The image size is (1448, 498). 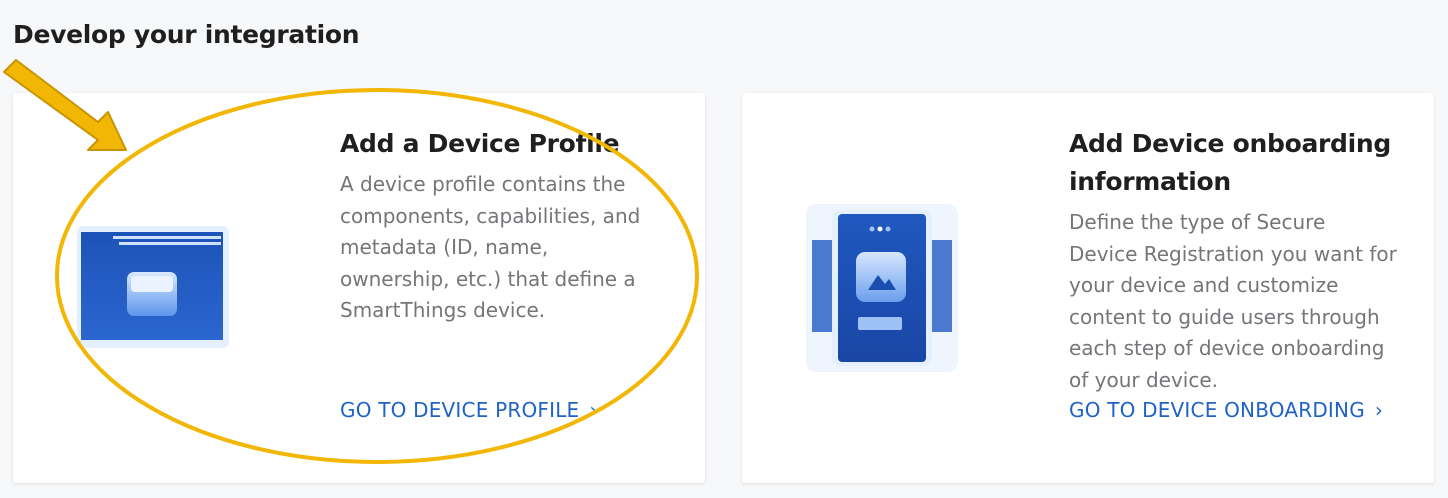 What do you see at coordinates (186, 34) in the screenshot?
I see `section-title: Develop your integration` at bounding box center [186, 34].